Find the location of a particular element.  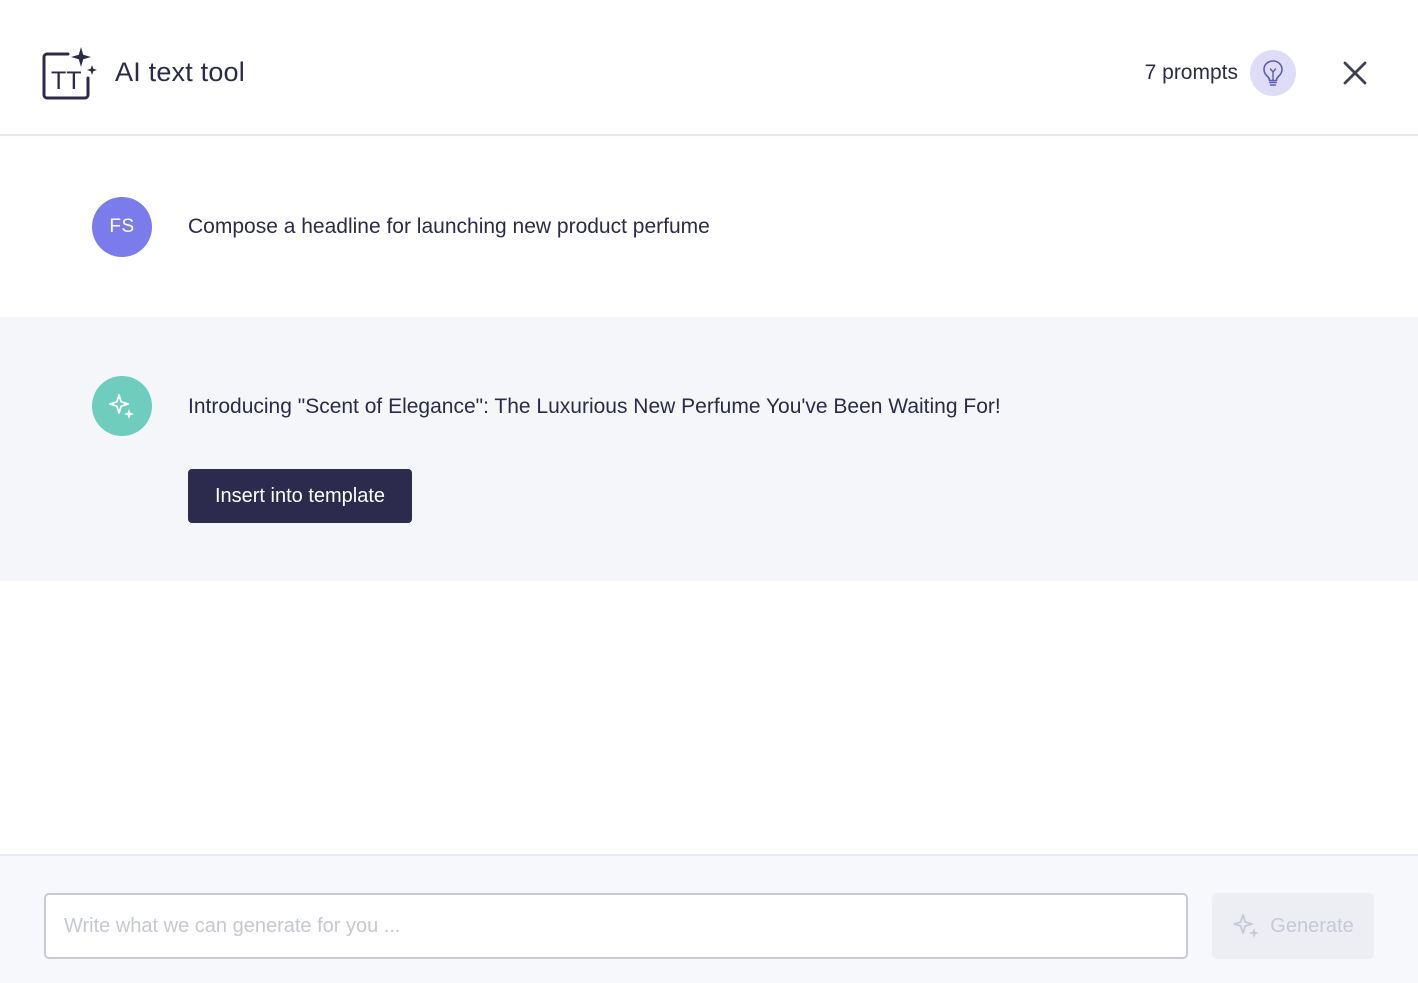

user-avatar: FS is located at coordinates (122, 227).